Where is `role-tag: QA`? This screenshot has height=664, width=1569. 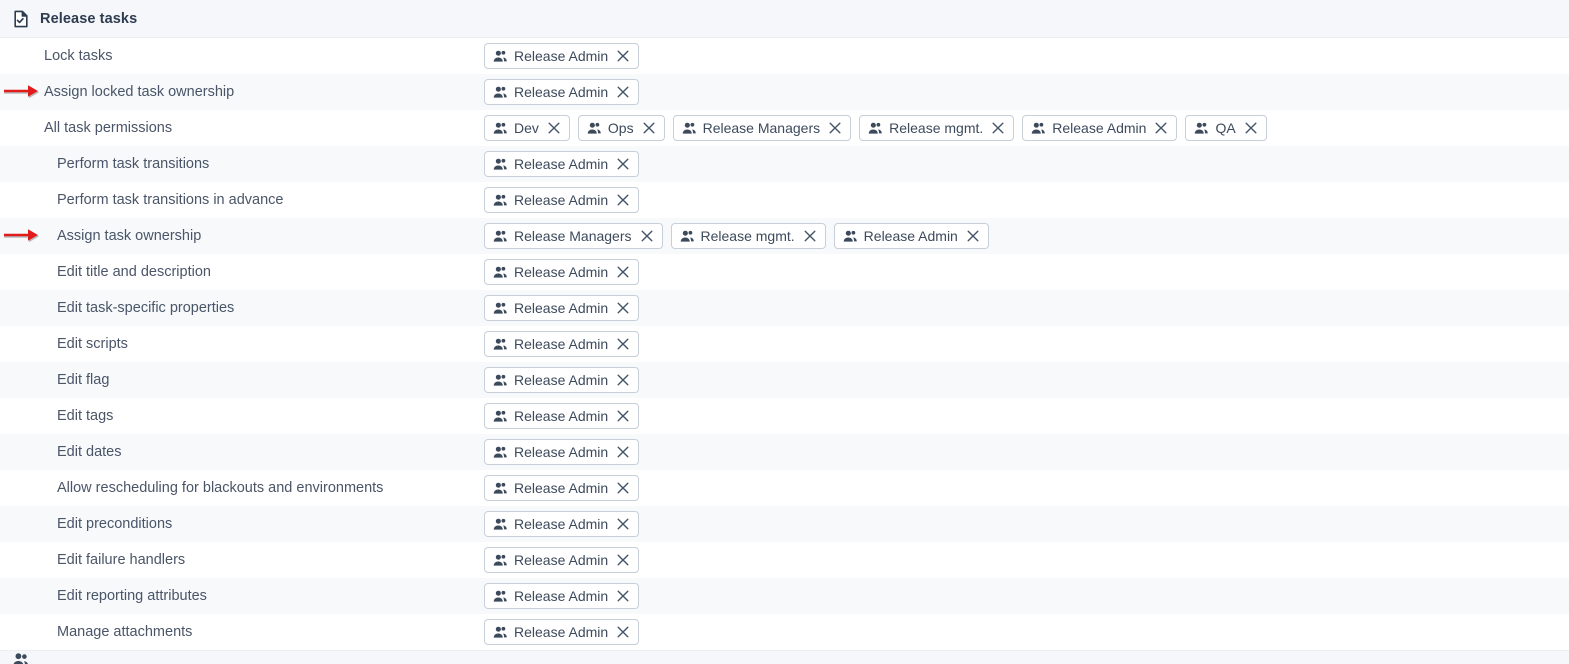 role-tag: QA is located at coordinates (1226, 128).